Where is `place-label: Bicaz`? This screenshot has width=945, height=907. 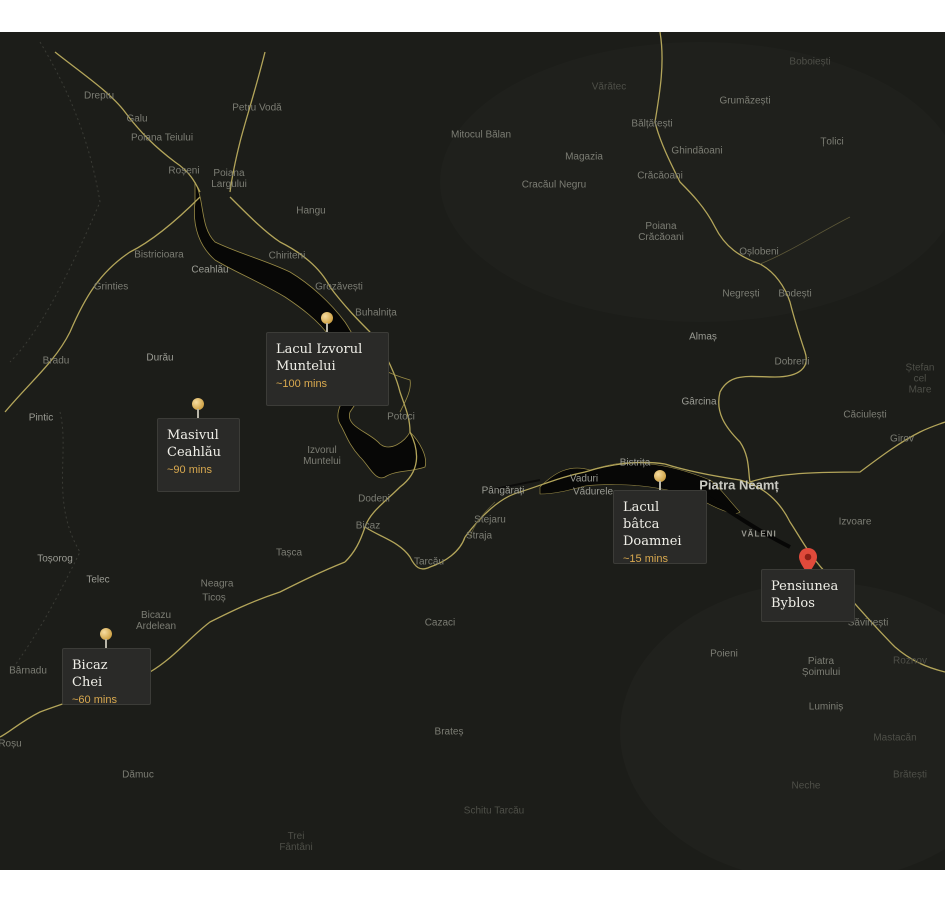 place-label: Bicaz is located at coordinates (368, 526).